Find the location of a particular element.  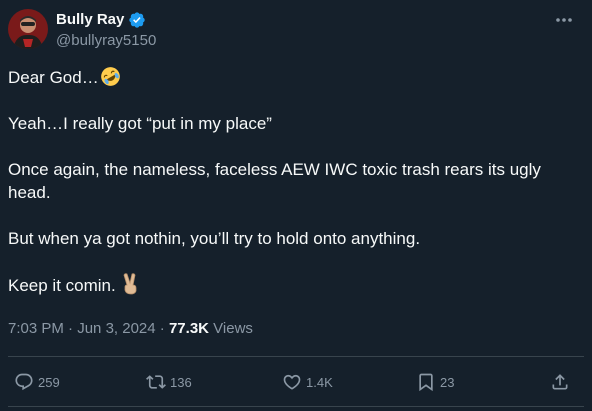

avatar-image is located at coordinates (28, 29).